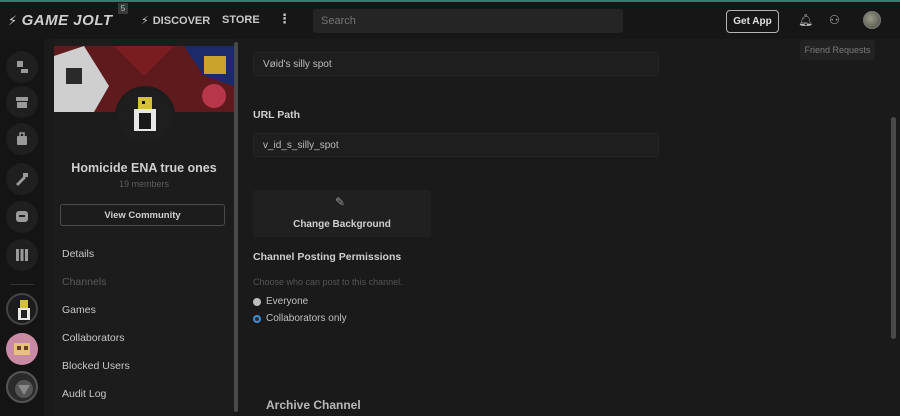  I want to click on user-avatar, so click(872, 20).